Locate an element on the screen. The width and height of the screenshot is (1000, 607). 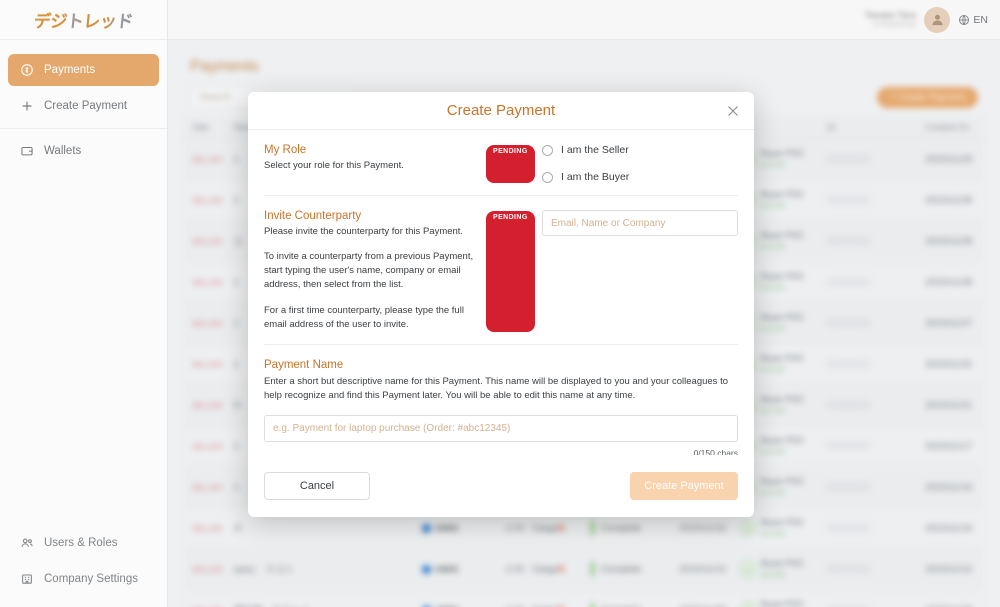
my-role-badge-wrap: PENDING is located at coordinates (514, 163).